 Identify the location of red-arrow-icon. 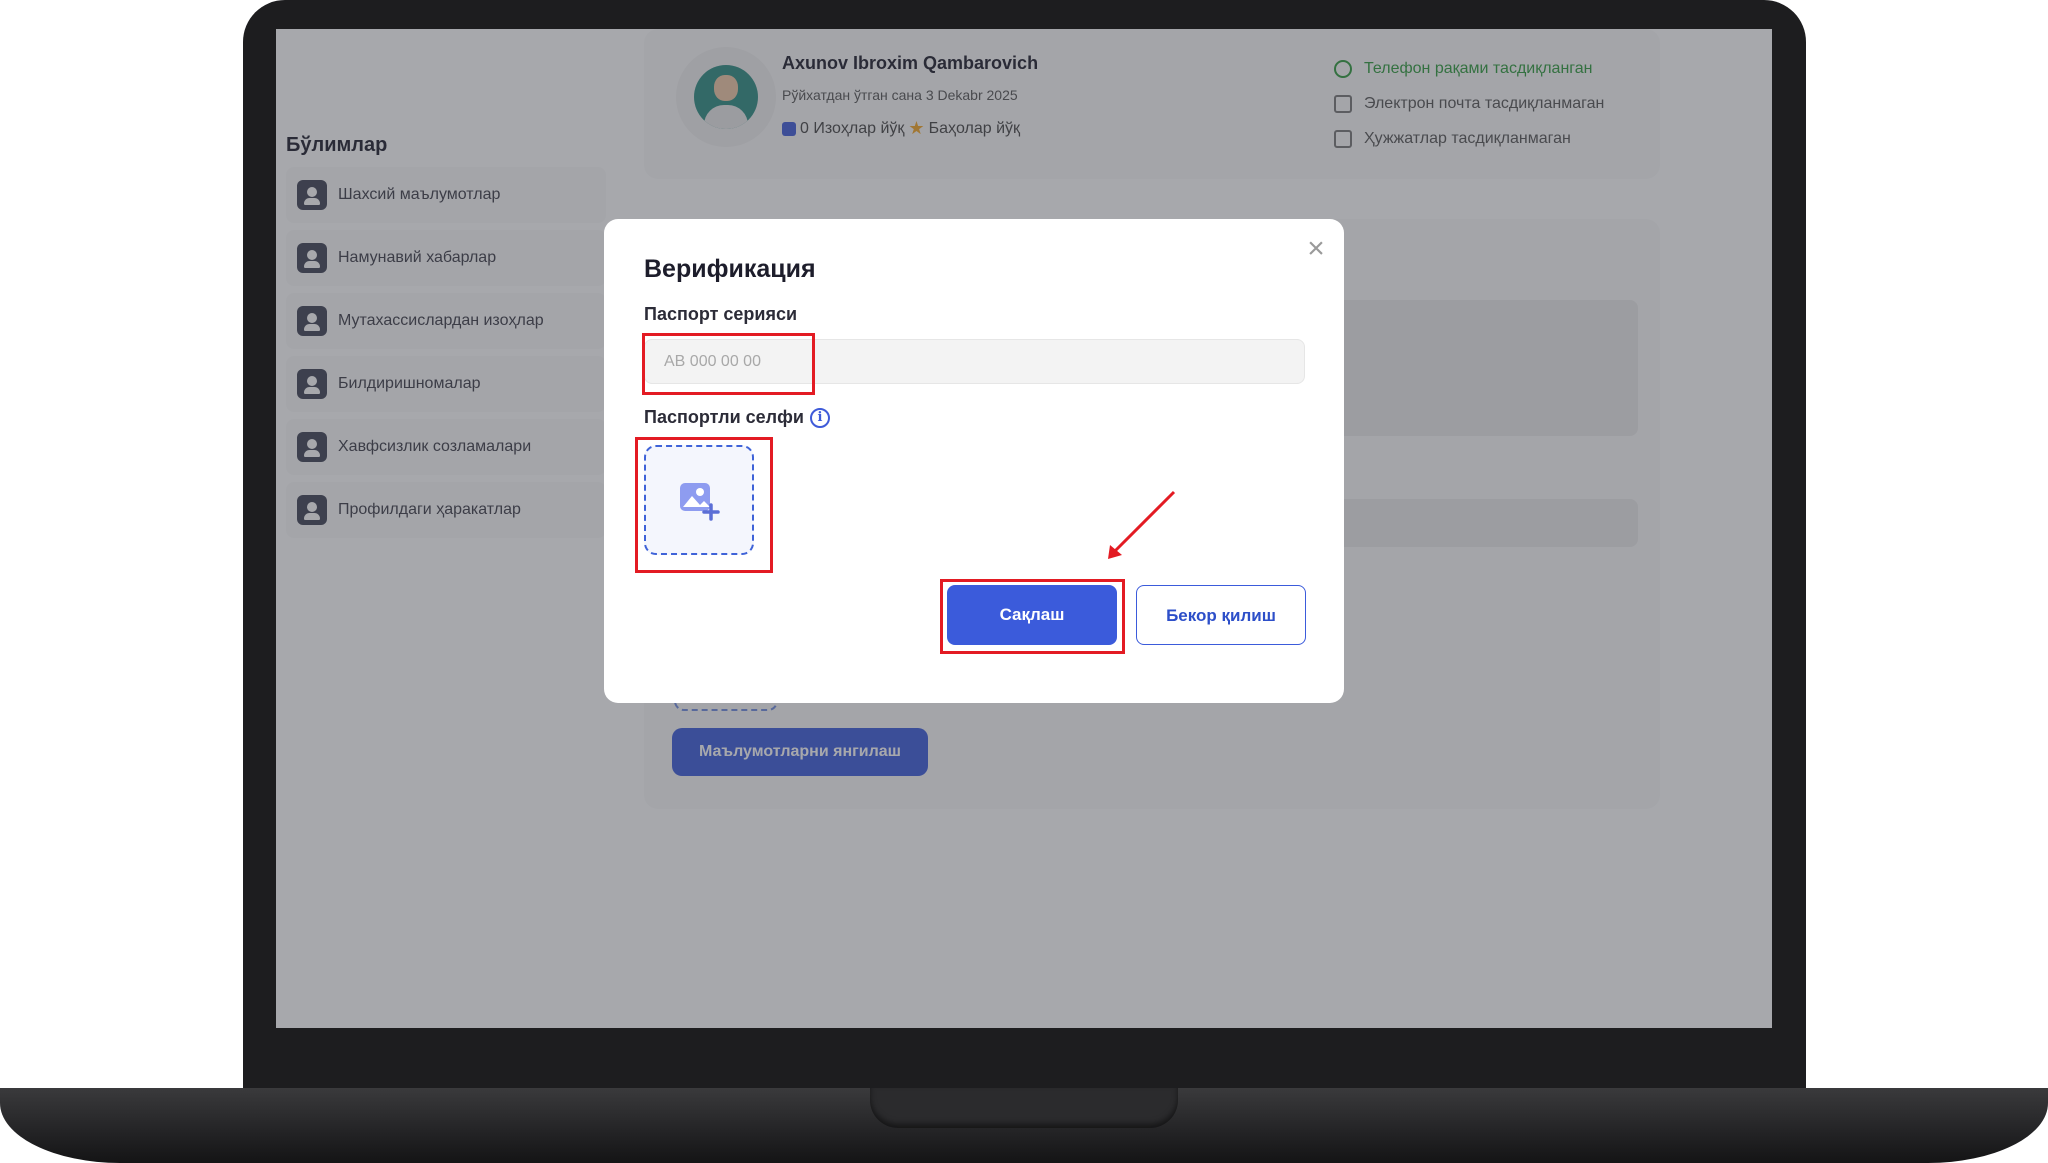
(1142, 524).